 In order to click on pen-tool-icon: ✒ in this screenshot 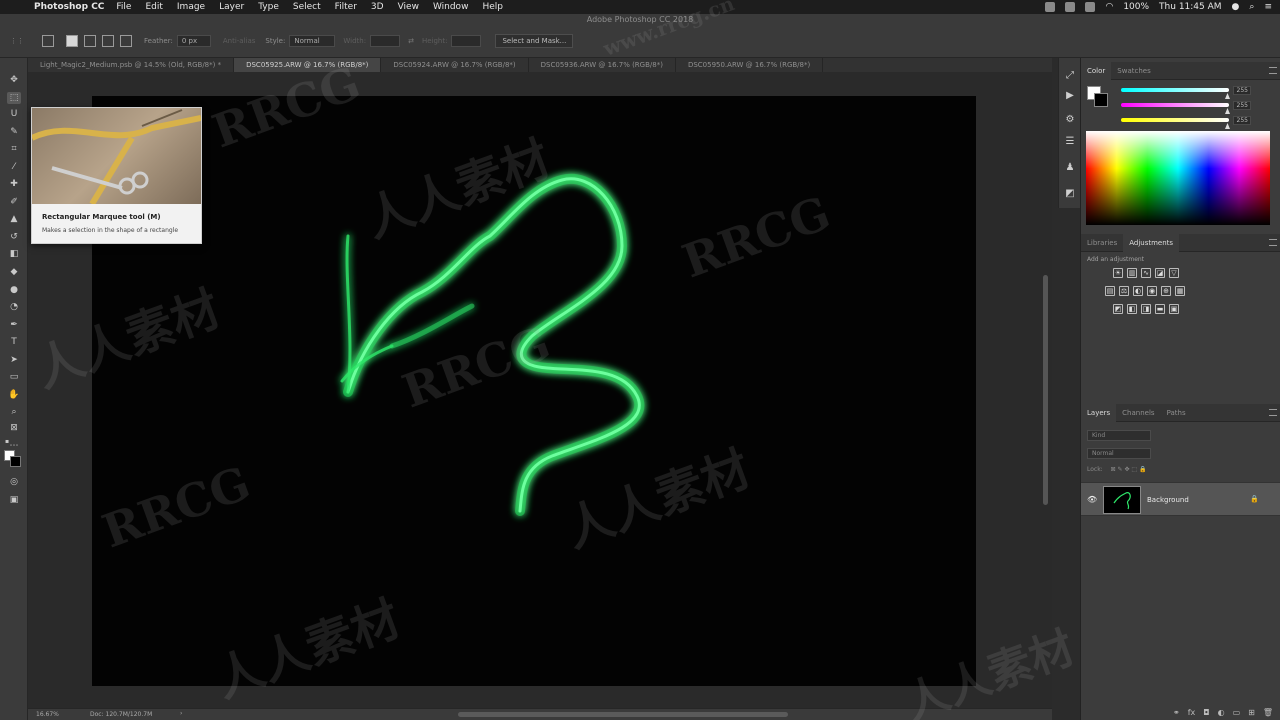, I will do `click(14, 325)`.